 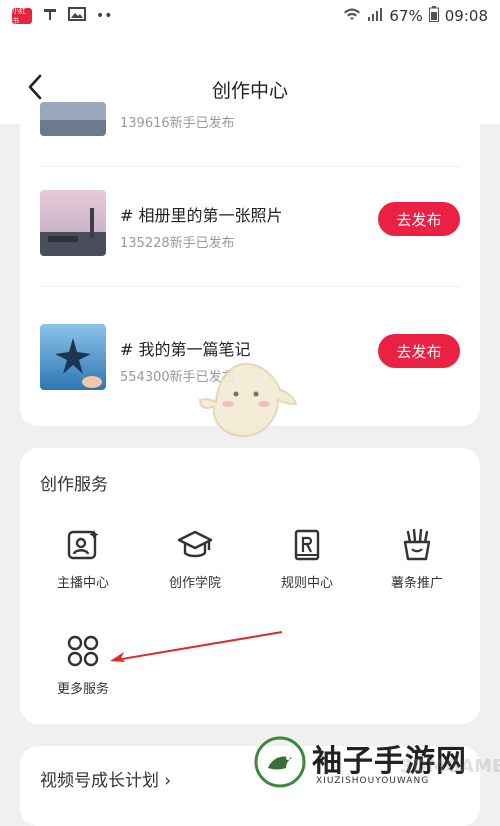 What do you see at coordinates (466, 16) in the screenshot?
I see `clock: 09:08` at bounding box center [466, 16].